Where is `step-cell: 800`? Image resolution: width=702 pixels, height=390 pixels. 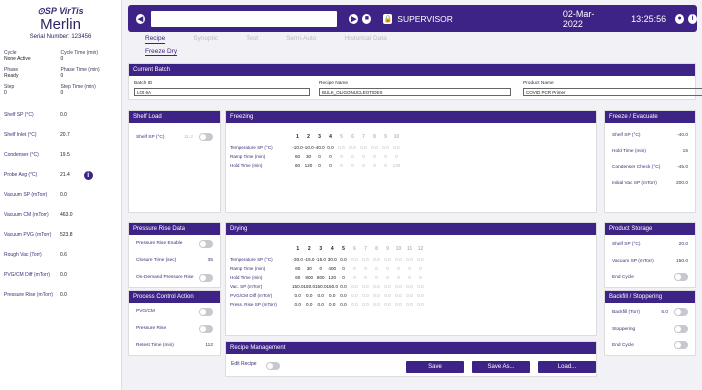
step-cell: 800 is located at coordinates (321, 277).